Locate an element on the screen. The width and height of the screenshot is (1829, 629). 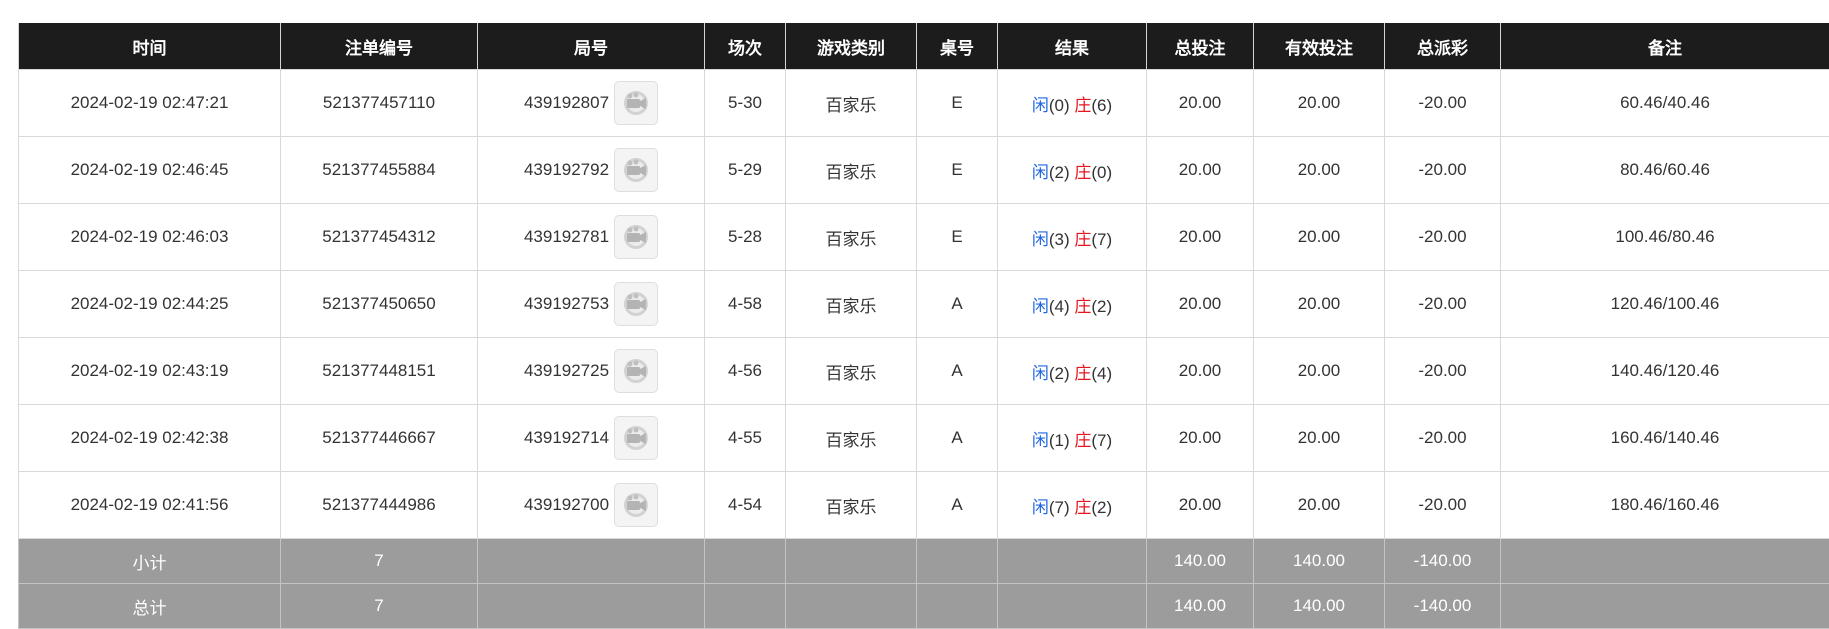
column-header-order-no: 注单编号 is located at coordinates (379, 46).